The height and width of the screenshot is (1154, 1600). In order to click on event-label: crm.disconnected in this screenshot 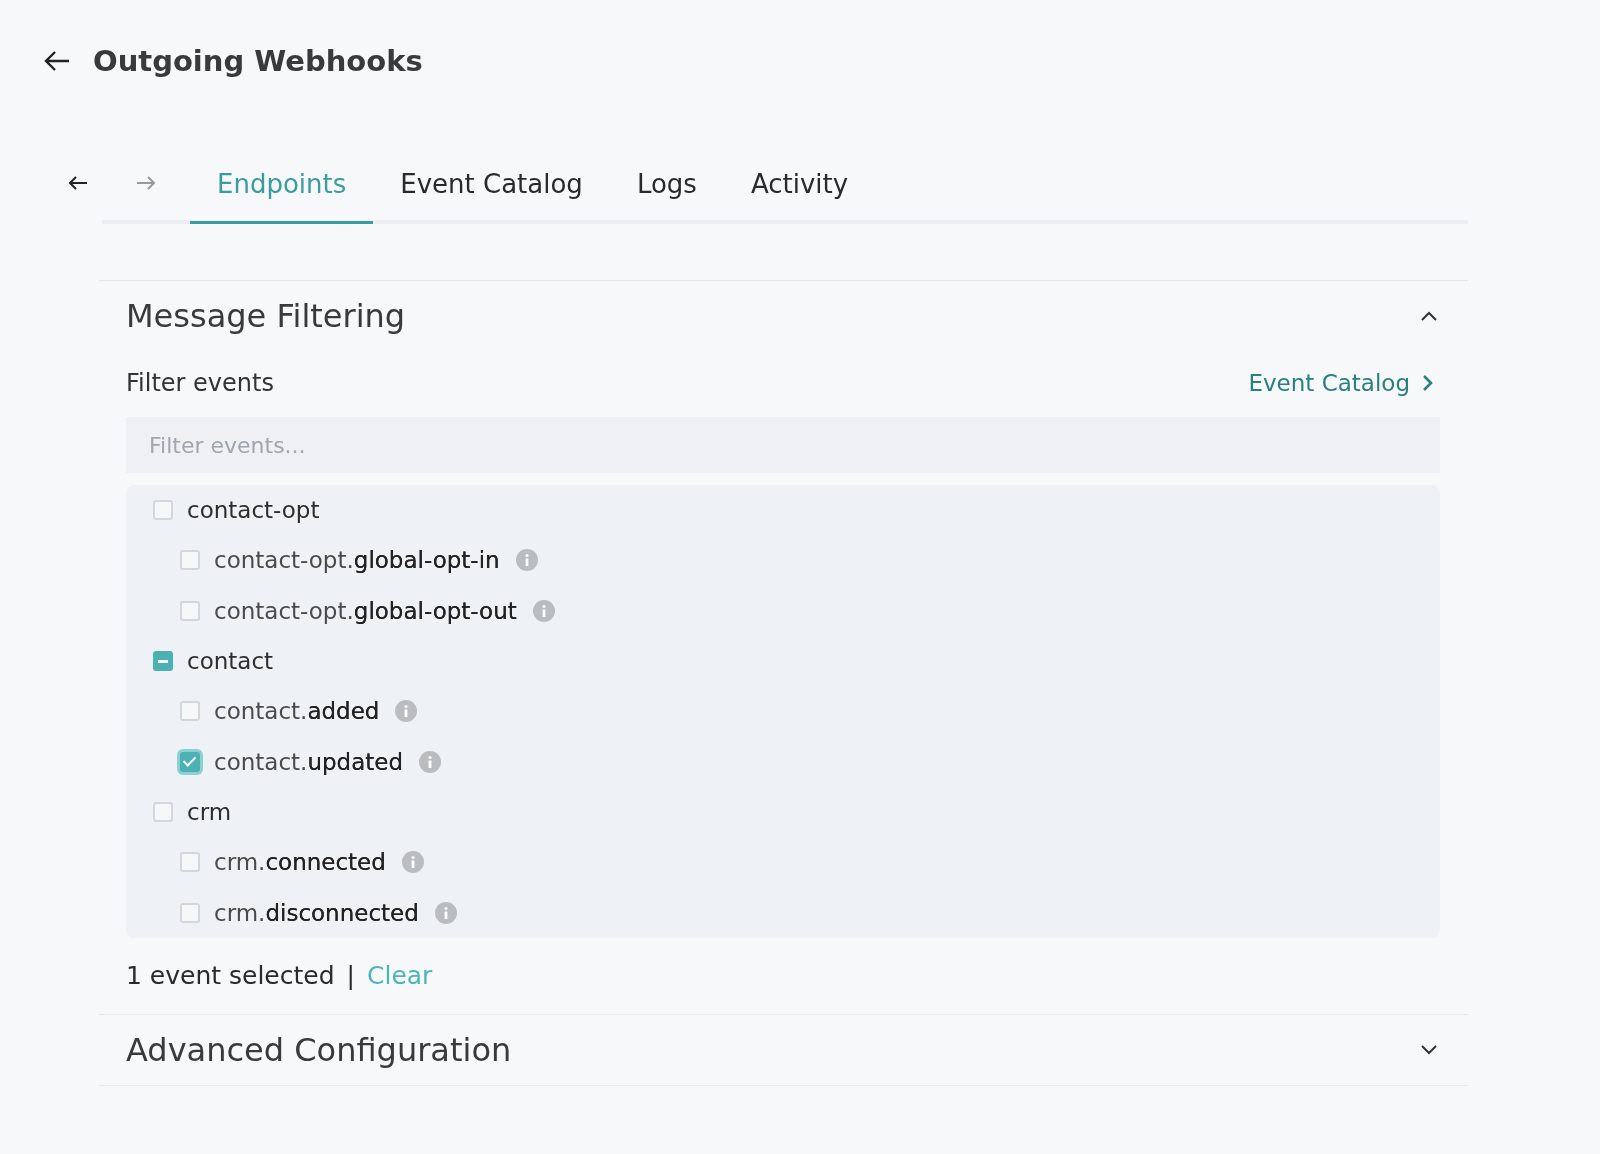, I will do `click(316, 912)`.